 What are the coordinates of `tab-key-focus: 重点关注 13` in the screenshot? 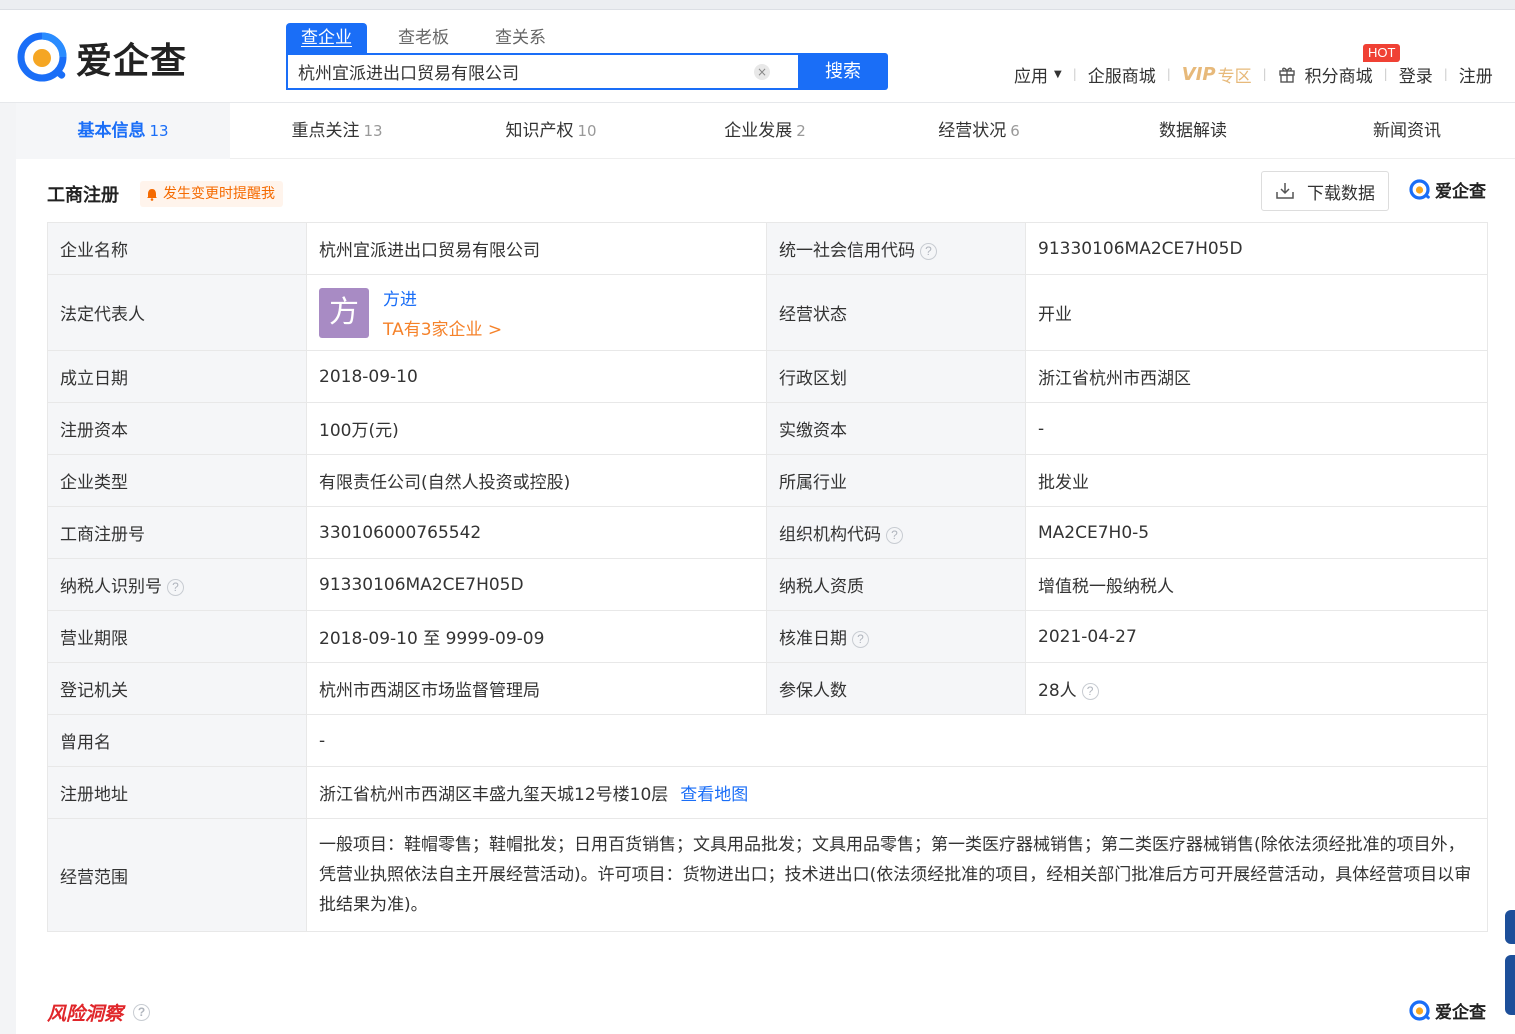 It's located at (337, 131).